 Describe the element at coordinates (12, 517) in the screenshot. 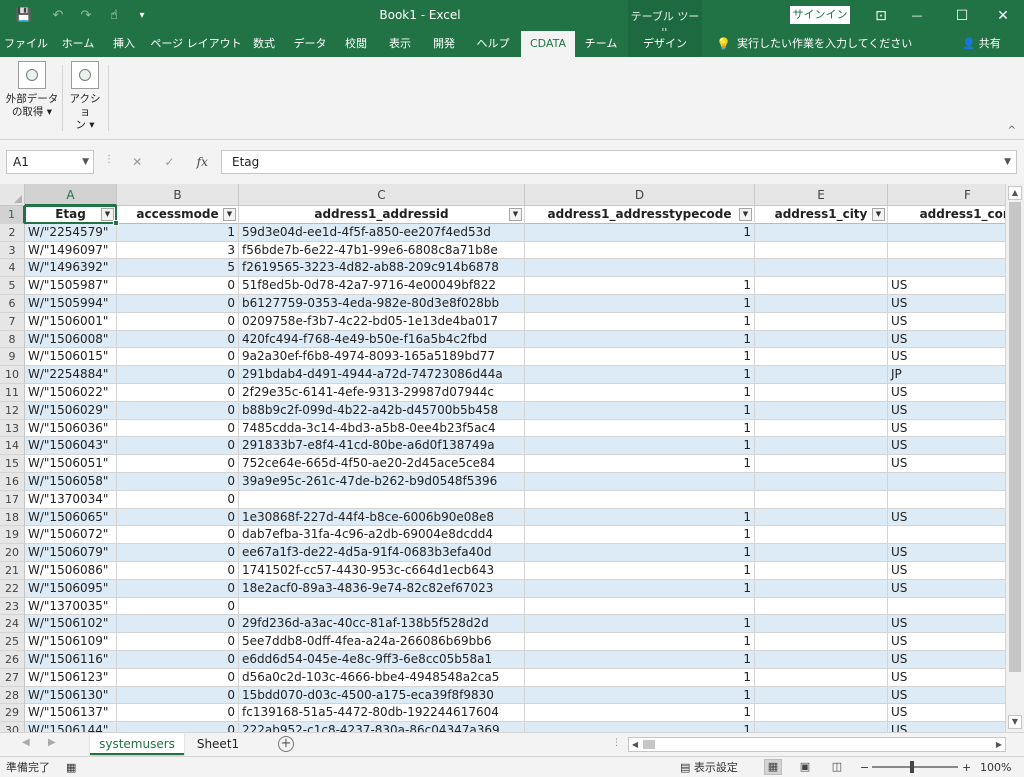

I see `row-header: 18` at that location.